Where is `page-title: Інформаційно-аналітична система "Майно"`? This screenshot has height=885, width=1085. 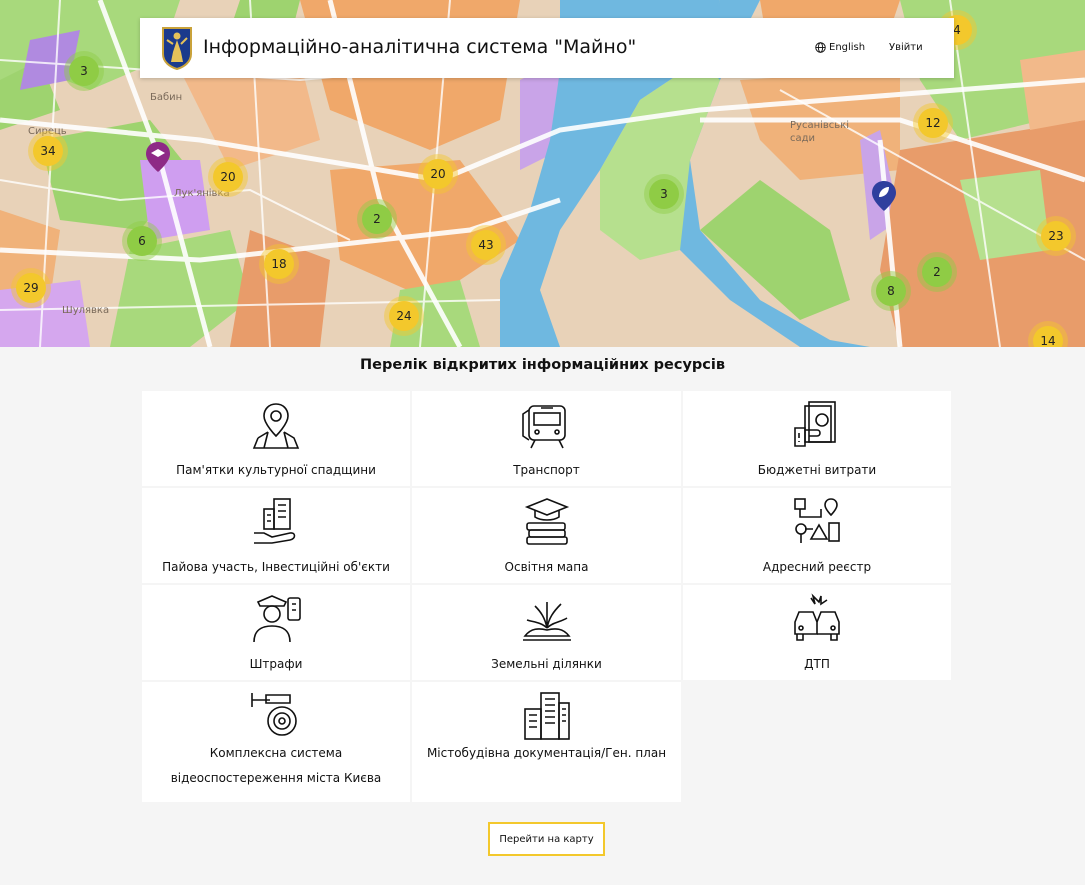 page-title: Інформаційно-аналітична система "Майно" is located at coordinates (420, 47).